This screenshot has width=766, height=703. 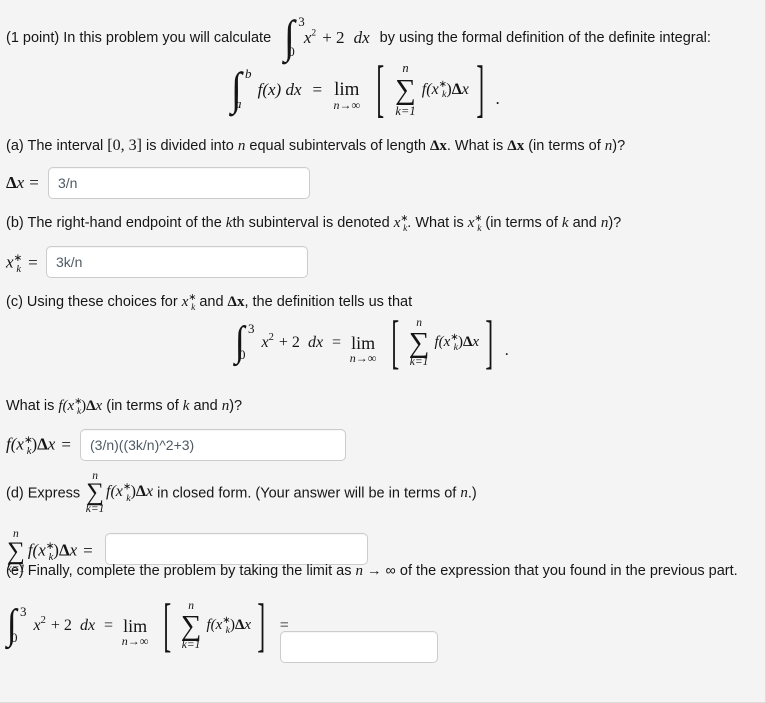 What do you see at coordinates (475, 225) in the screenshot?
I see `x-star-k-2: x∗k` at bounding box center [475, 225].